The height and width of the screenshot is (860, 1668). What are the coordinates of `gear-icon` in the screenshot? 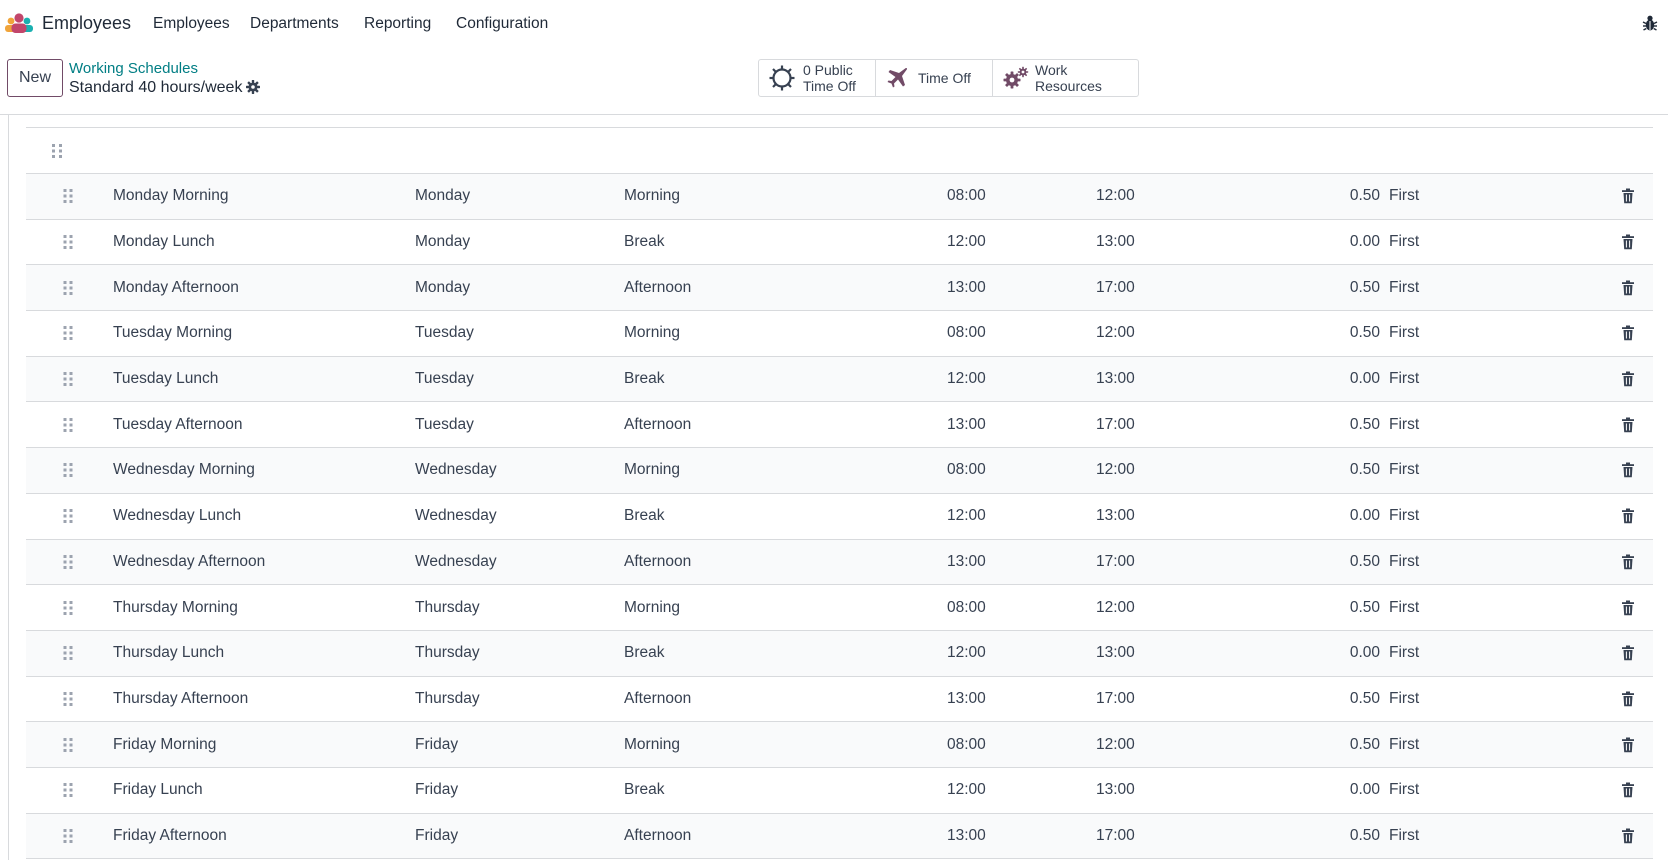 It's located at (253, 87).